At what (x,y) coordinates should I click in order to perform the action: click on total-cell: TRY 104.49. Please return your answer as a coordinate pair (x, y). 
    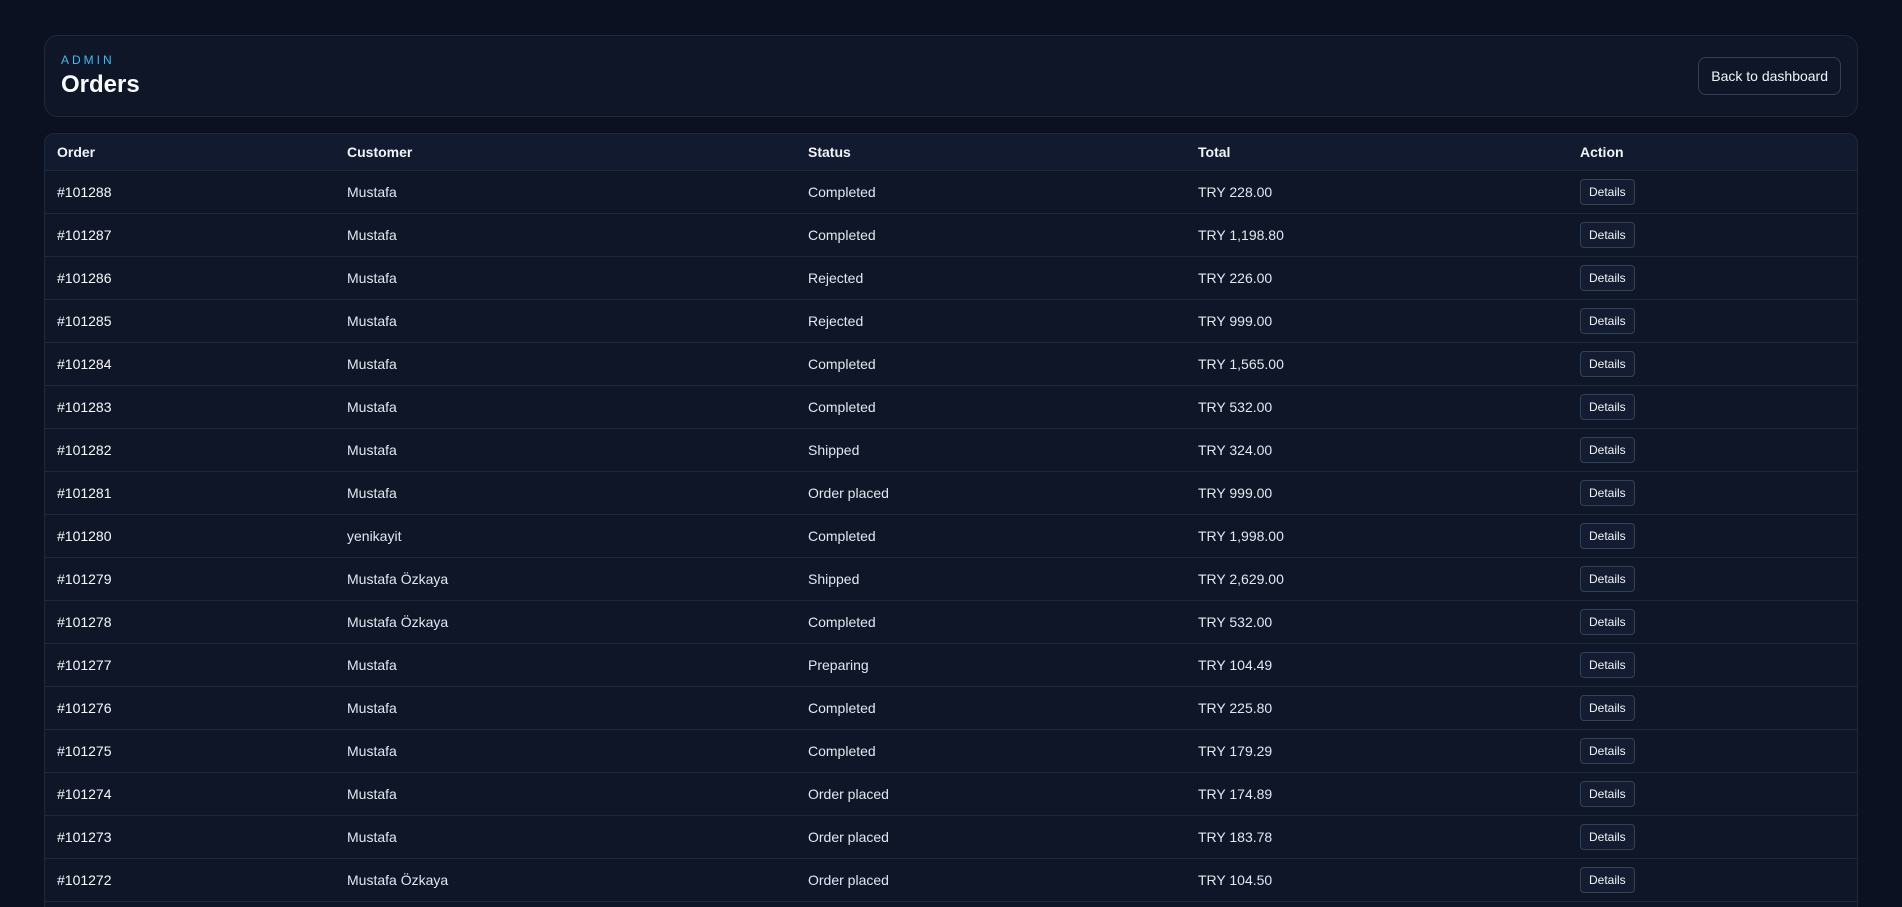
    Looking at the image, I should click on (1377, 665).